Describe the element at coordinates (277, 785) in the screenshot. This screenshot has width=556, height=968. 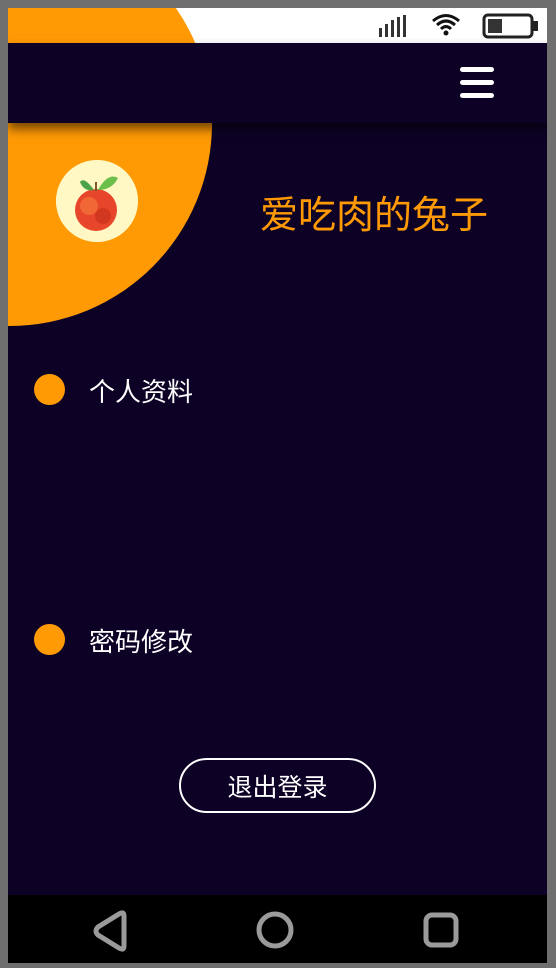
I see `logout-button: 退出登录` at that location.